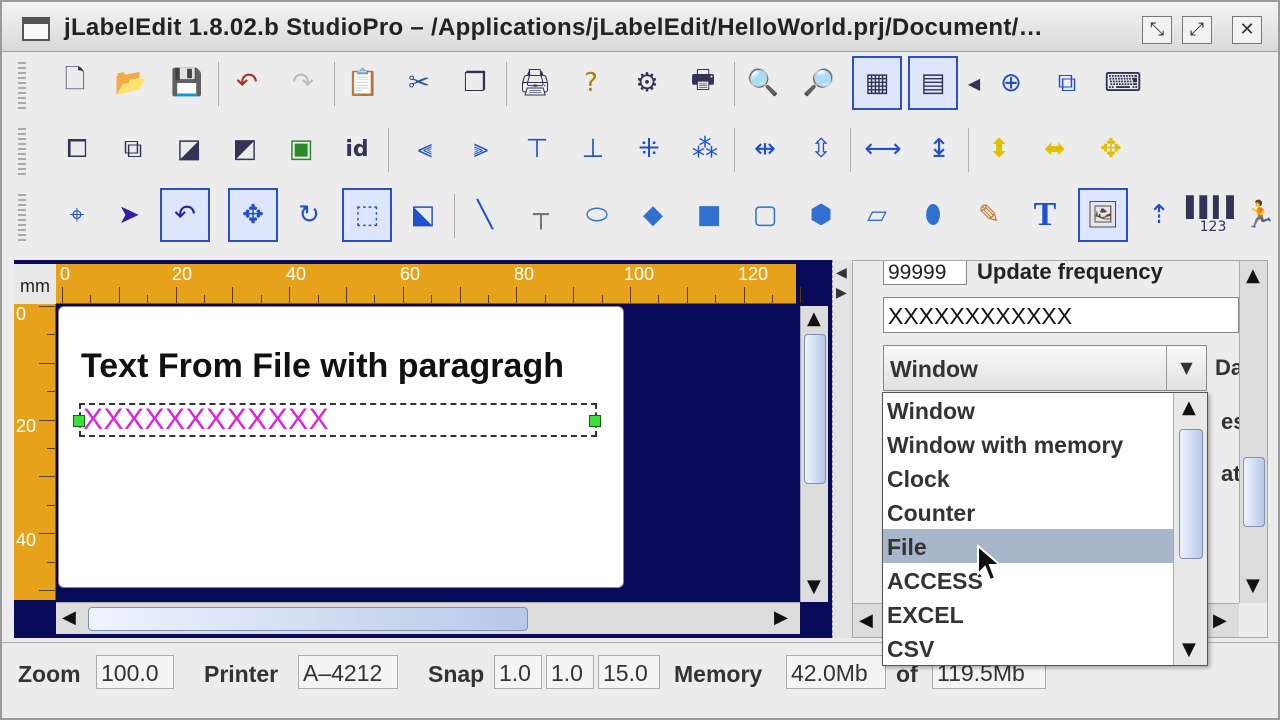 The width and height of the screenshot is (1280, 720). Describe the element at coordinates (1260, 215) in the screenshot. I see `running-man-icon: 🏃` at that location.